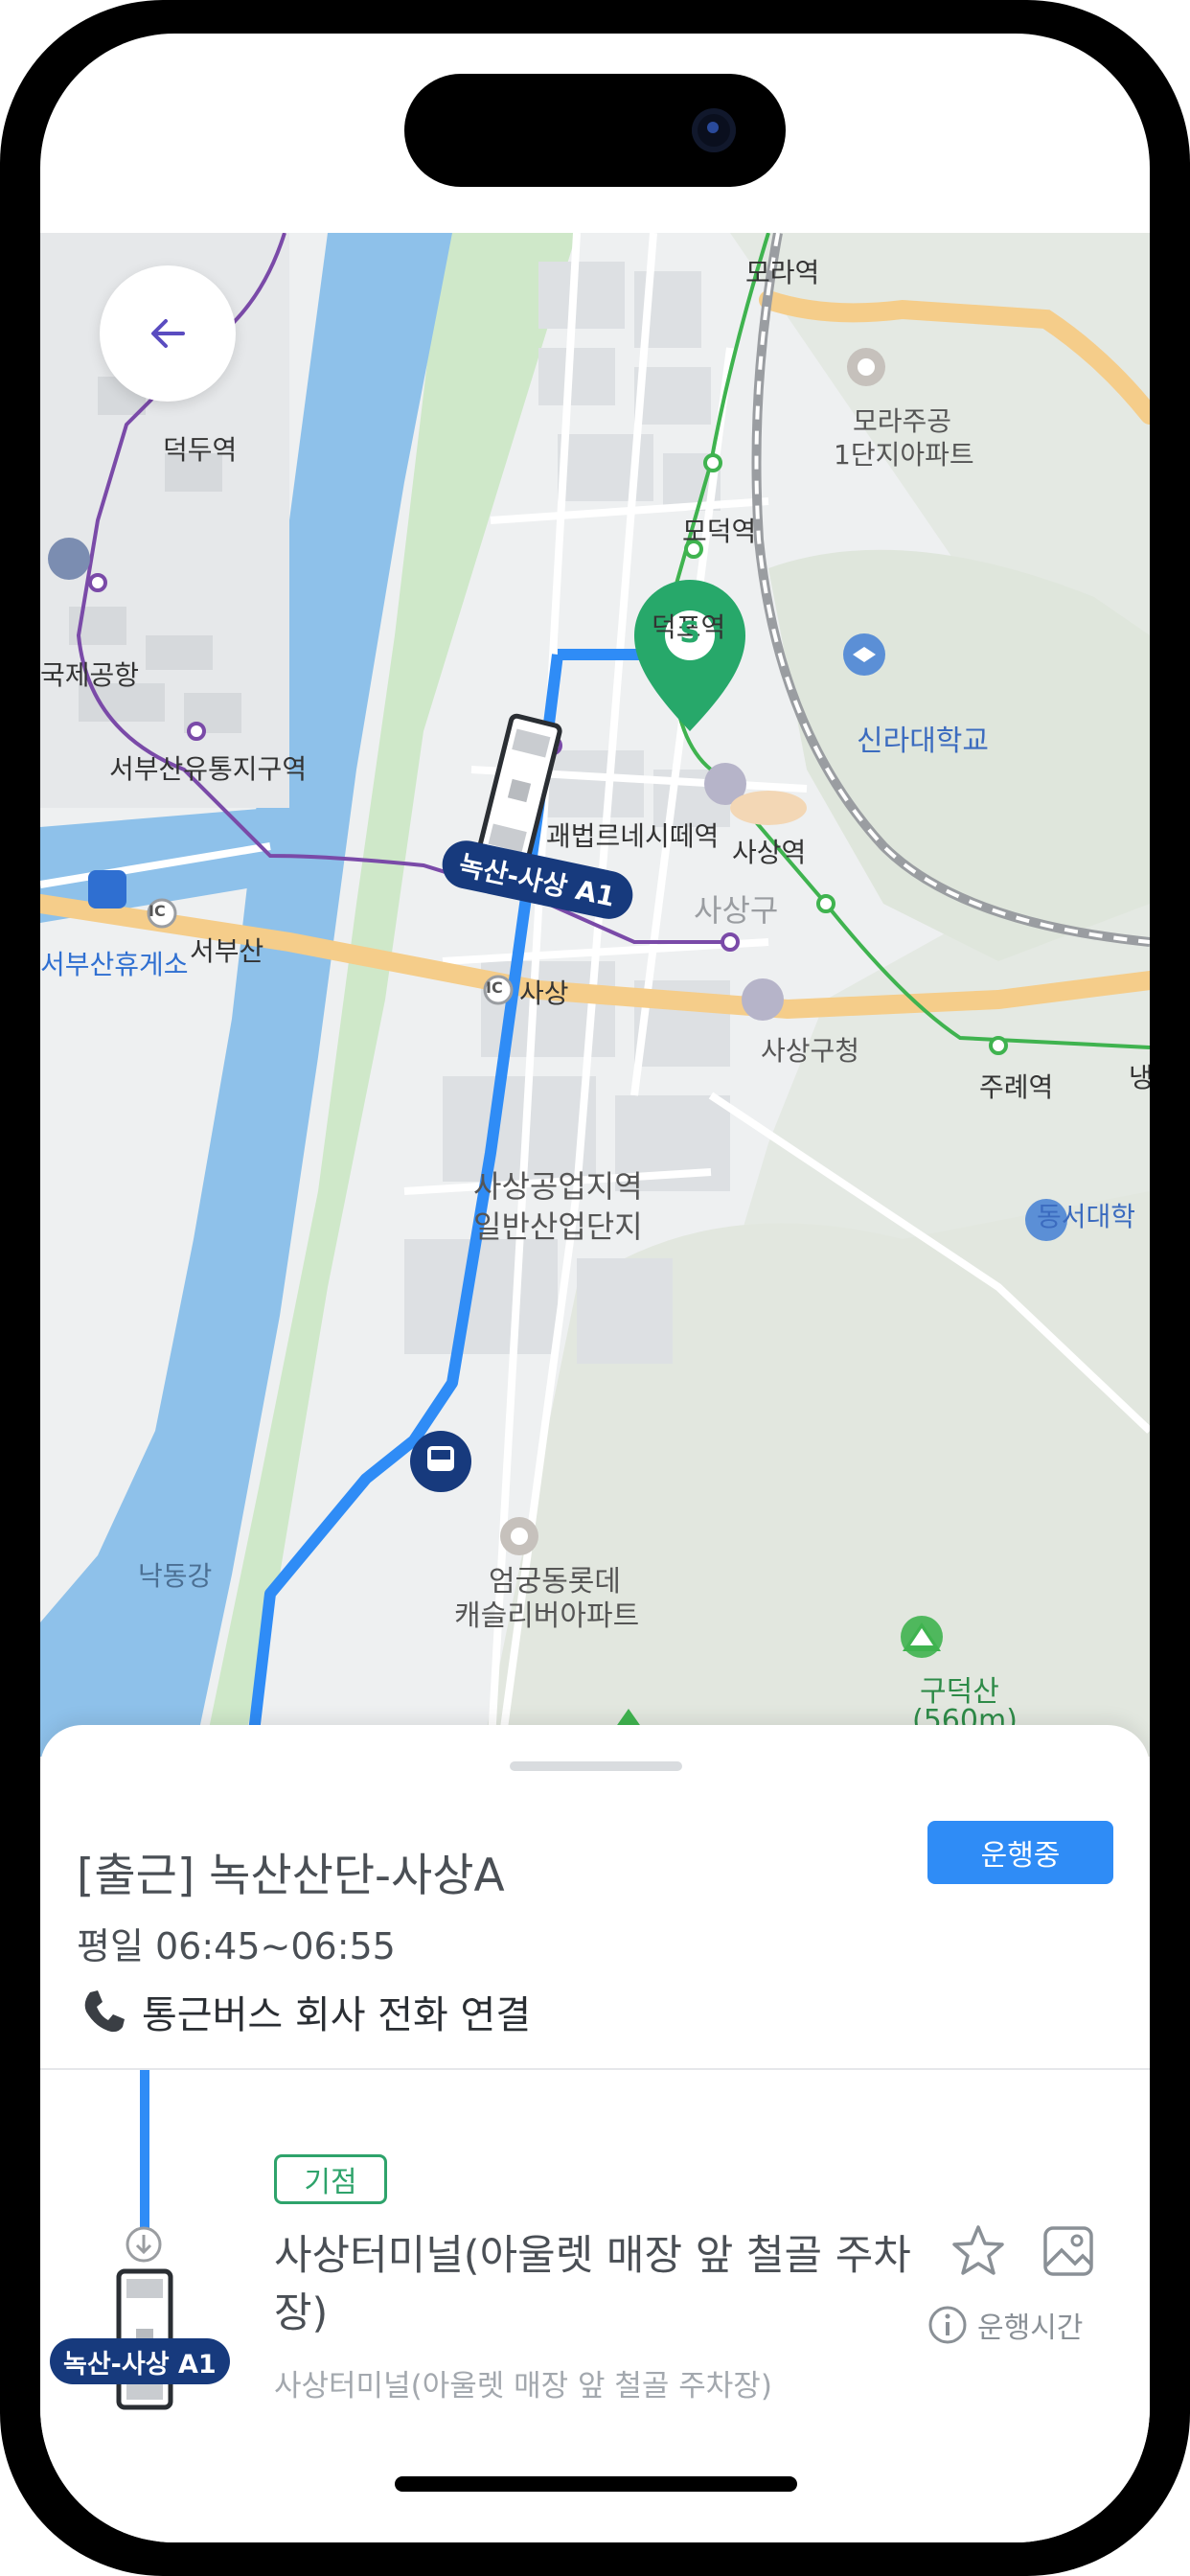  What do you see at coordinates (144, 2244) in the screenshot?
I see `chevron-down-circle-icon` at bounding box center [144, 2244].